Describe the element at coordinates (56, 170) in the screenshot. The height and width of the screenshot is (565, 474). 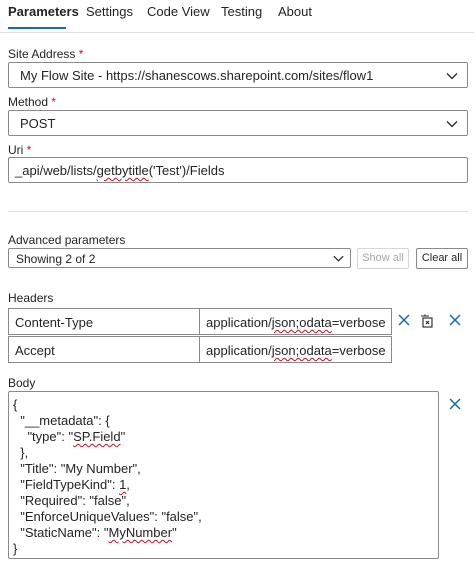
I see `uri-value-prefix: _api/web/lists/` at that location.